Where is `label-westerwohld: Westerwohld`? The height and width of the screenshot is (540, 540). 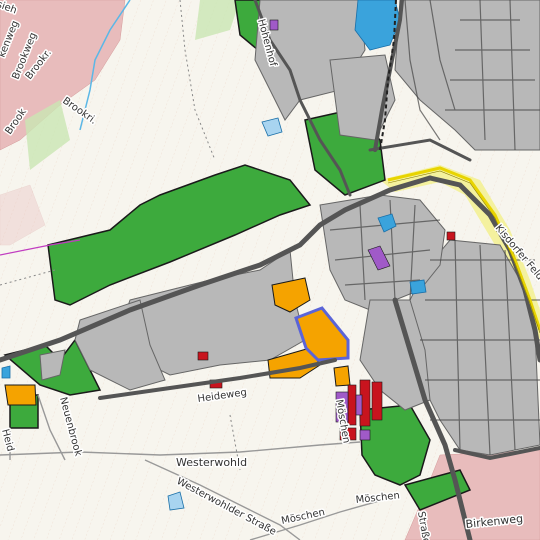 label-westerwohld: Westerwohld is located at coordinates (211, 462).